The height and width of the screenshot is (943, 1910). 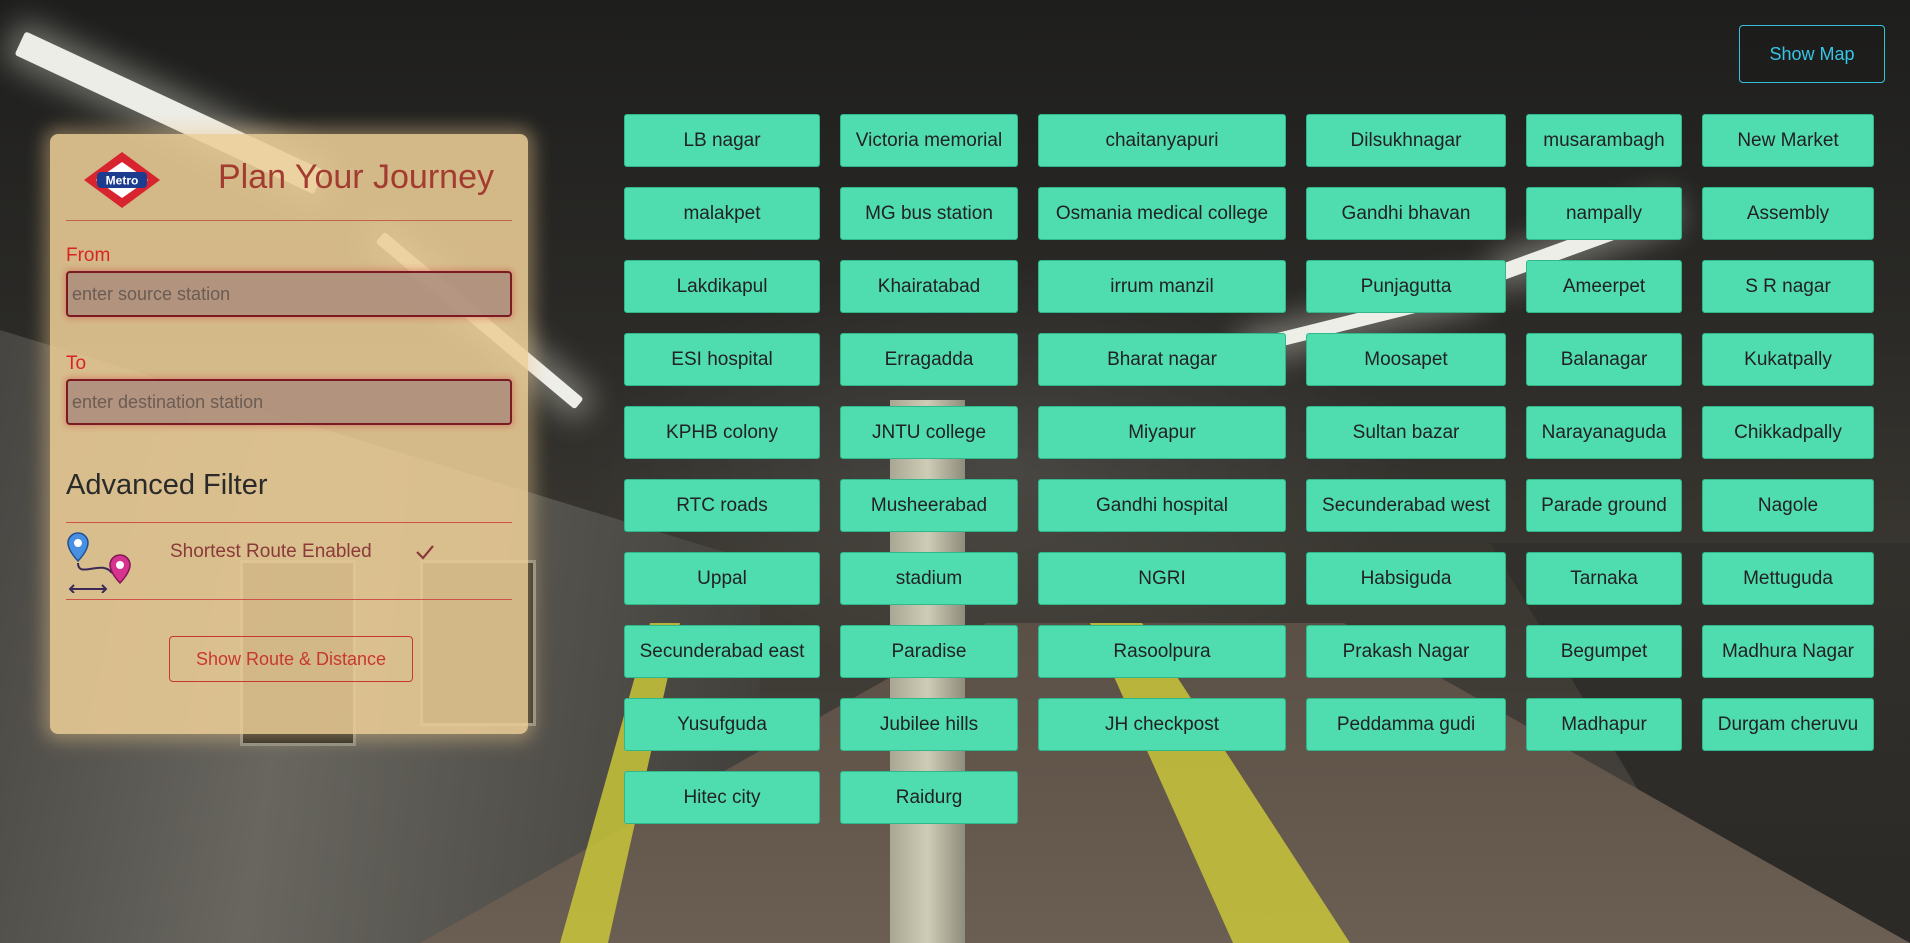 What do you see at coordinates (1406, 359) in the screenshot?
I see `station-button: Moosapet` at bounding box center [1406, 359].